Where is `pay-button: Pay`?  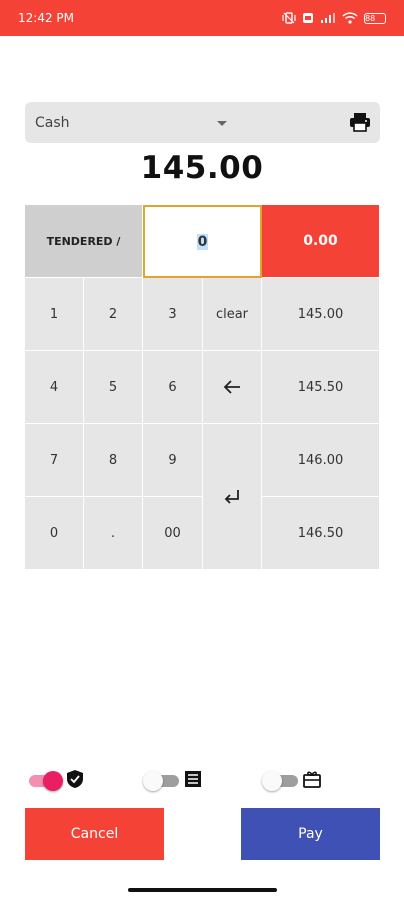
pay-button: Pay is located at coordinates (310, 834).